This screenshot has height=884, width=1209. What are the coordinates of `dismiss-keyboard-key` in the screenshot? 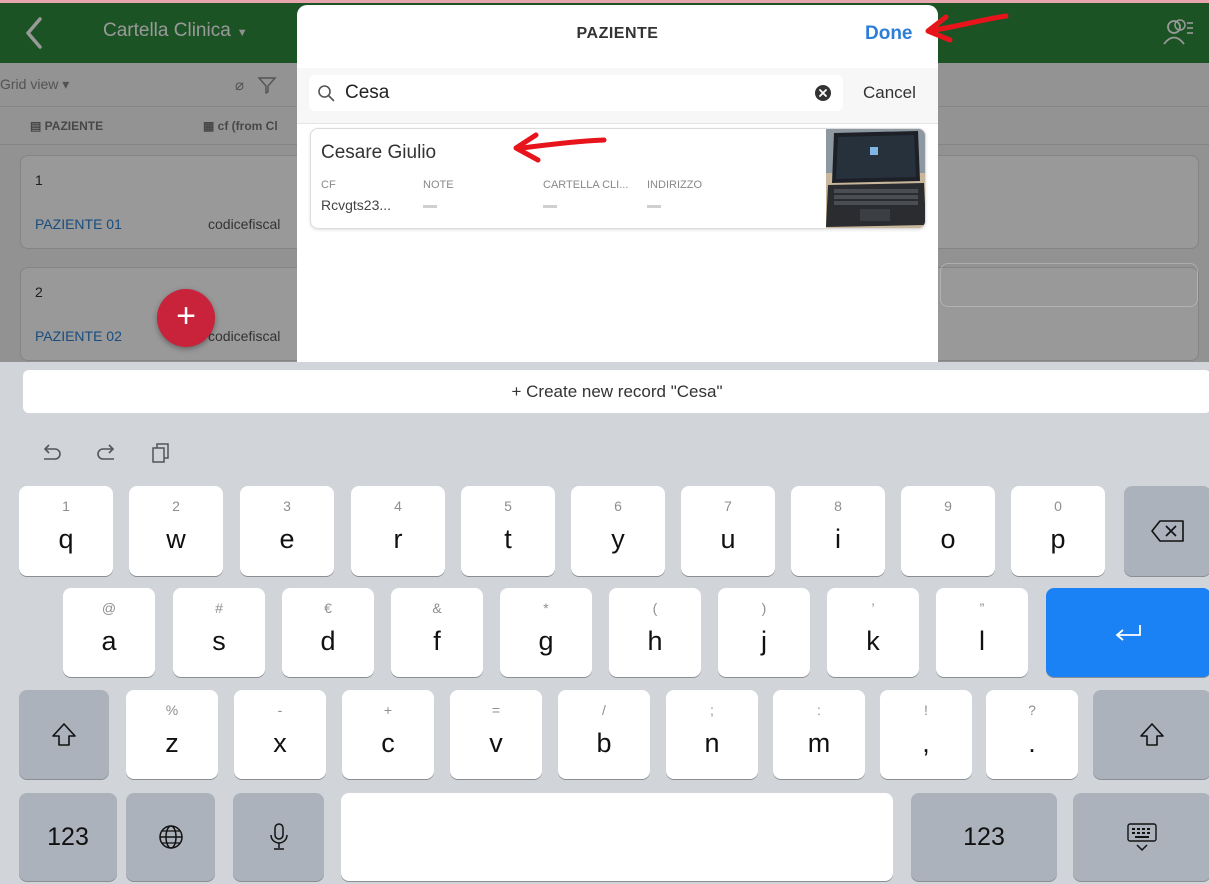 It's located at (1141, 837).